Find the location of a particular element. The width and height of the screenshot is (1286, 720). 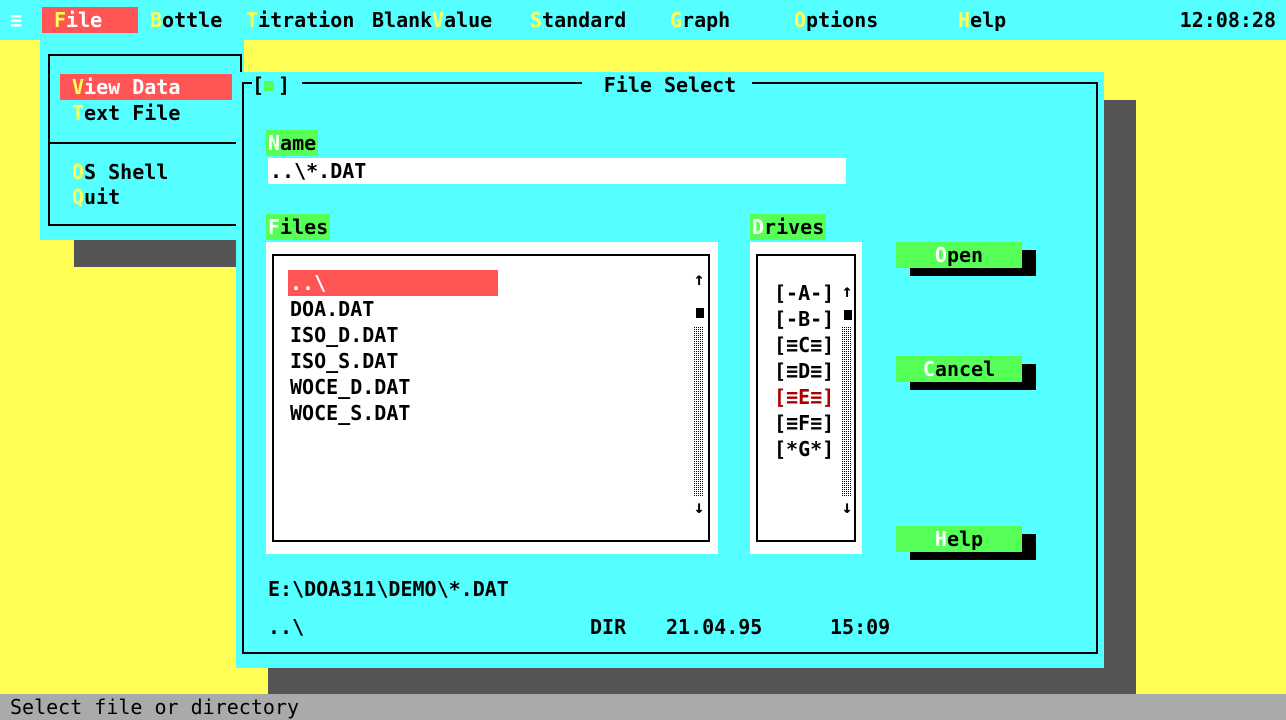

hotkey: Q is located at coordinates (78, 197).